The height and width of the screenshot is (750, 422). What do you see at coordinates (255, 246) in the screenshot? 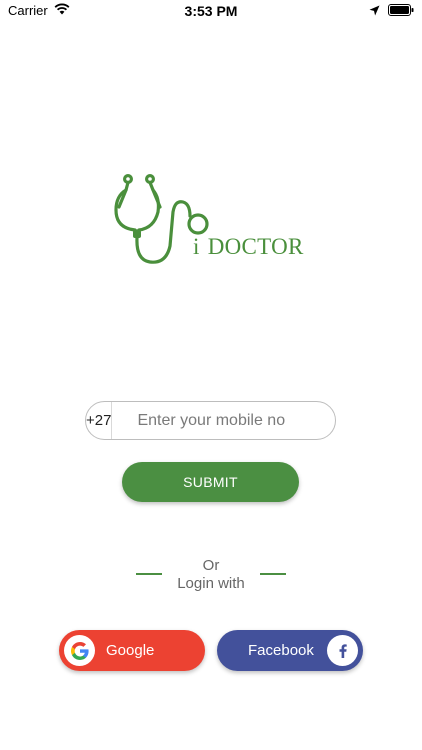
I see `app-title-doctor: DOCTOR` at bounding box center [255, 246].